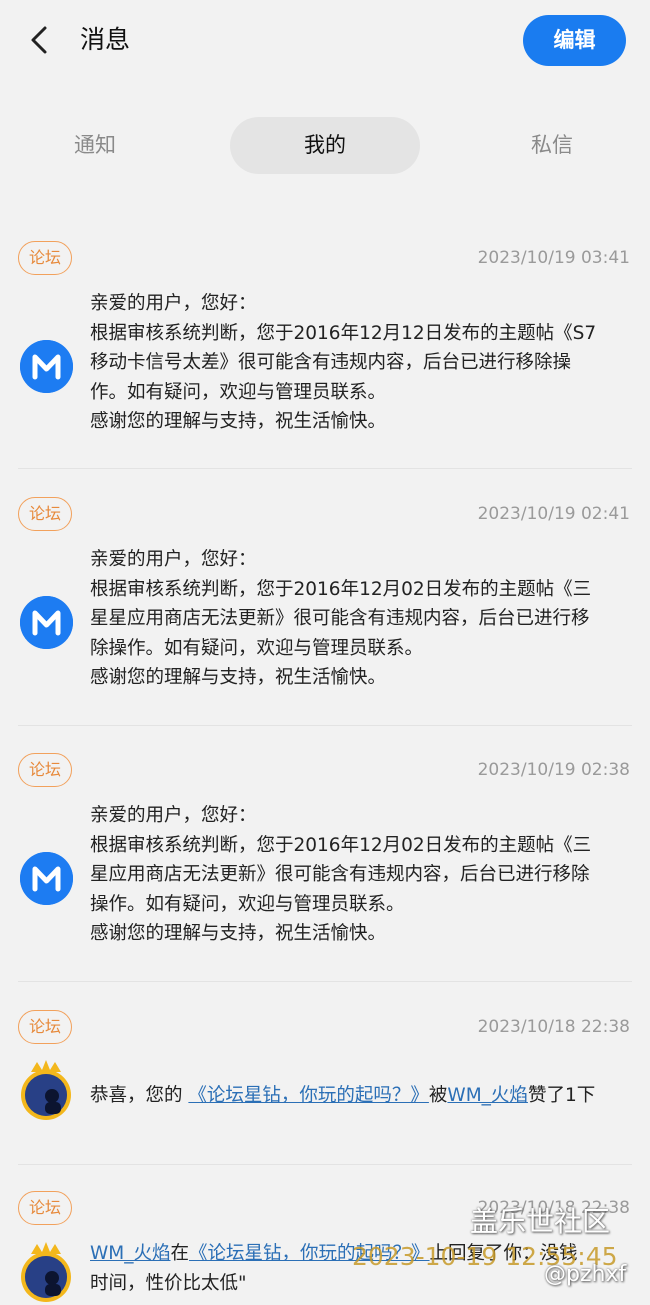 Image resolution: width=650 pixels, height=1305 pixels. I want to click on edit-button: 编辑, so click(574, 40).